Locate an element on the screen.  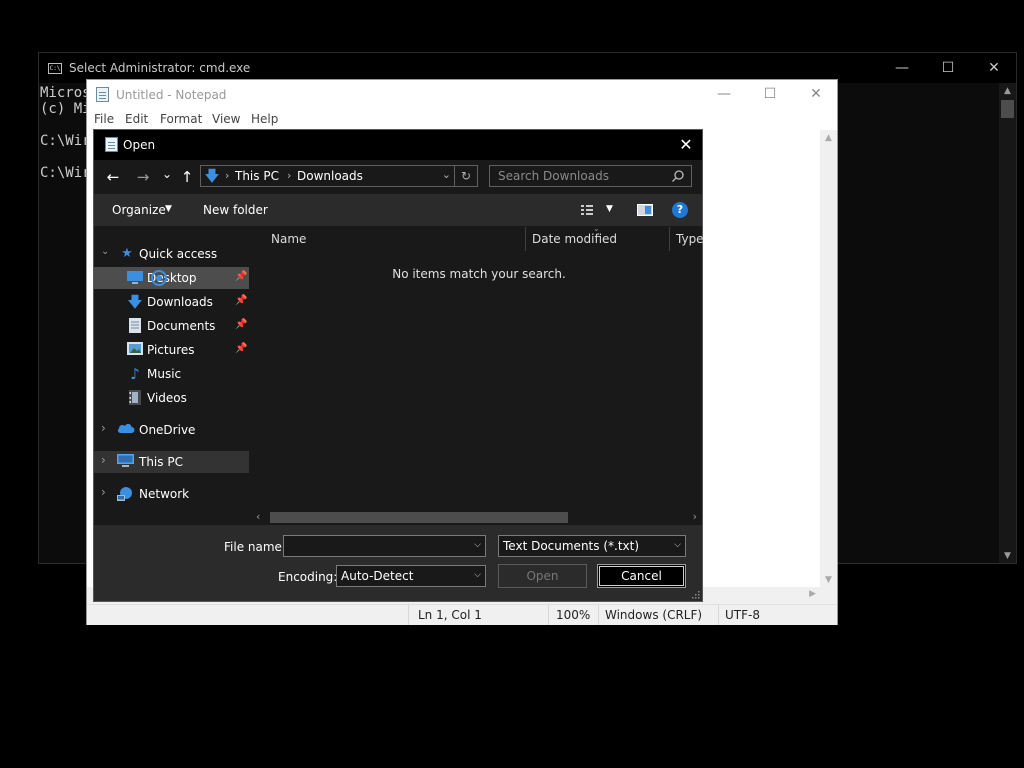
organize-button: Organize is located at coordinates (139, 210).